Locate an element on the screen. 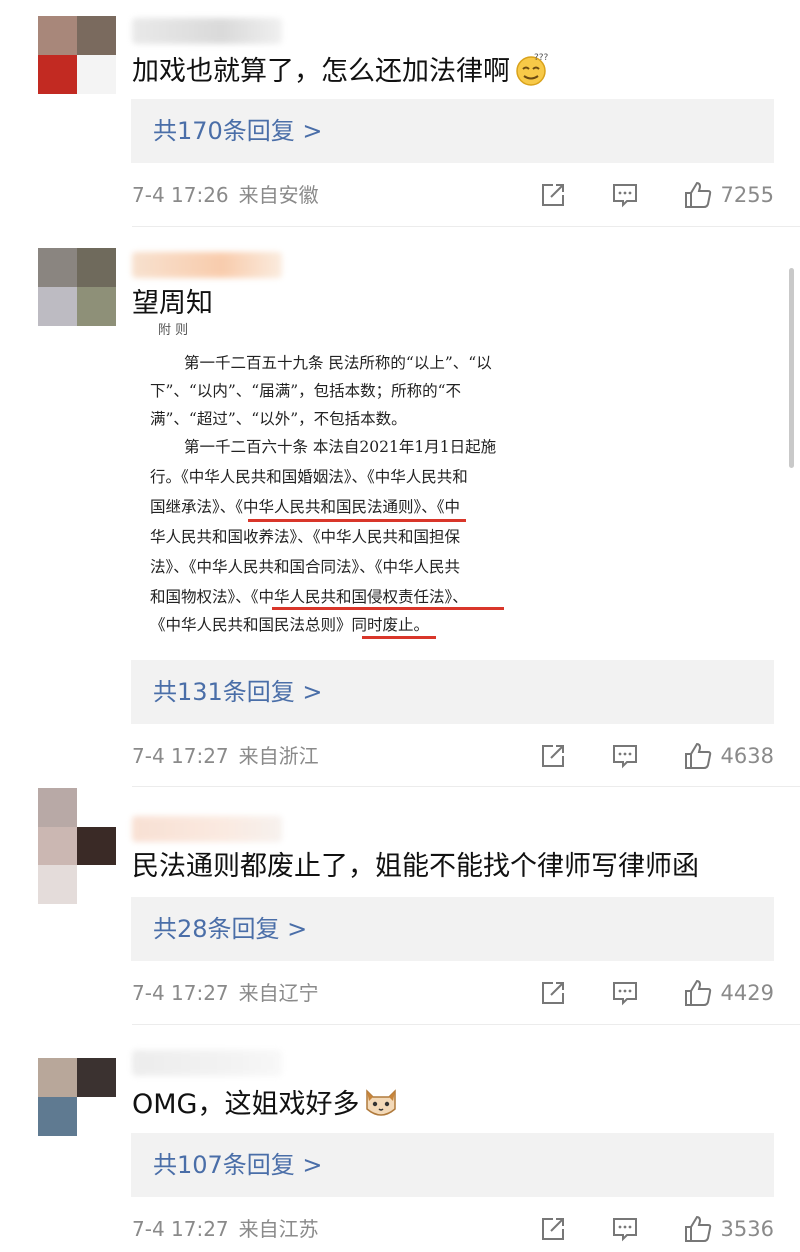 The image size is (800, 1252). view-replies-button: 共28条回复 > is located at coordinates (452, 929).